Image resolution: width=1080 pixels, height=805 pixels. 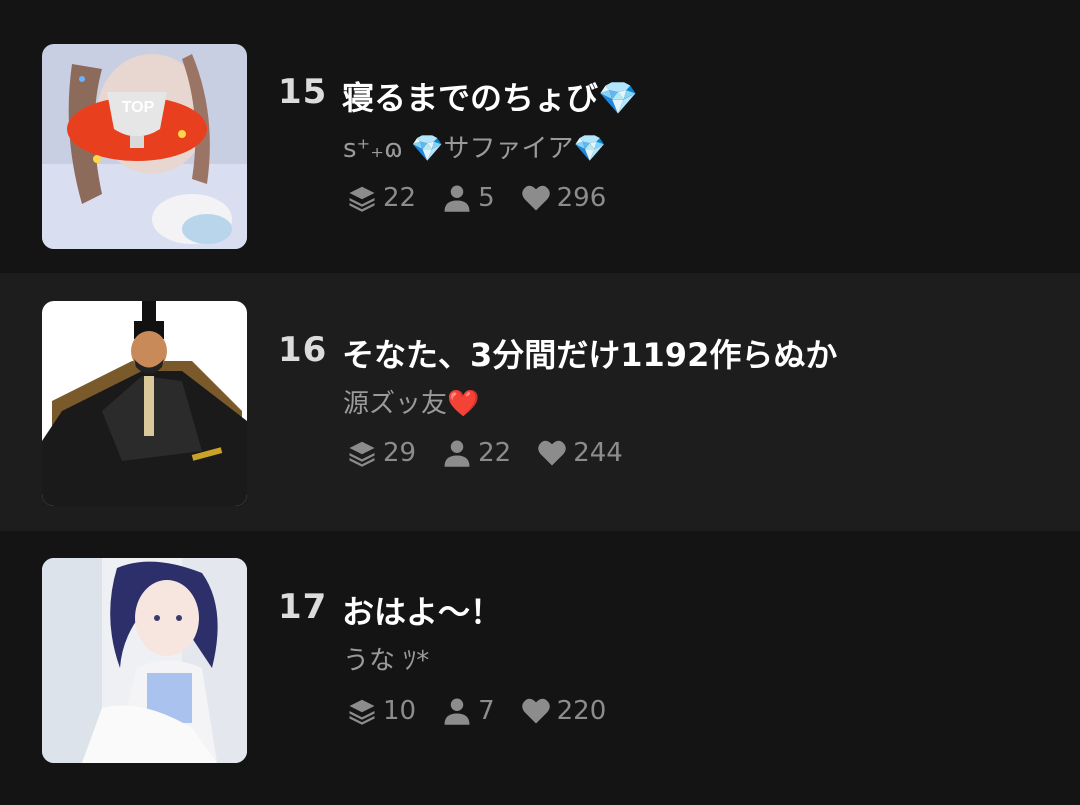 What do you see at coordinates (381, 453) in the screenshot?
I see `chapters-stat: 29` at bounding box center [381, 453].